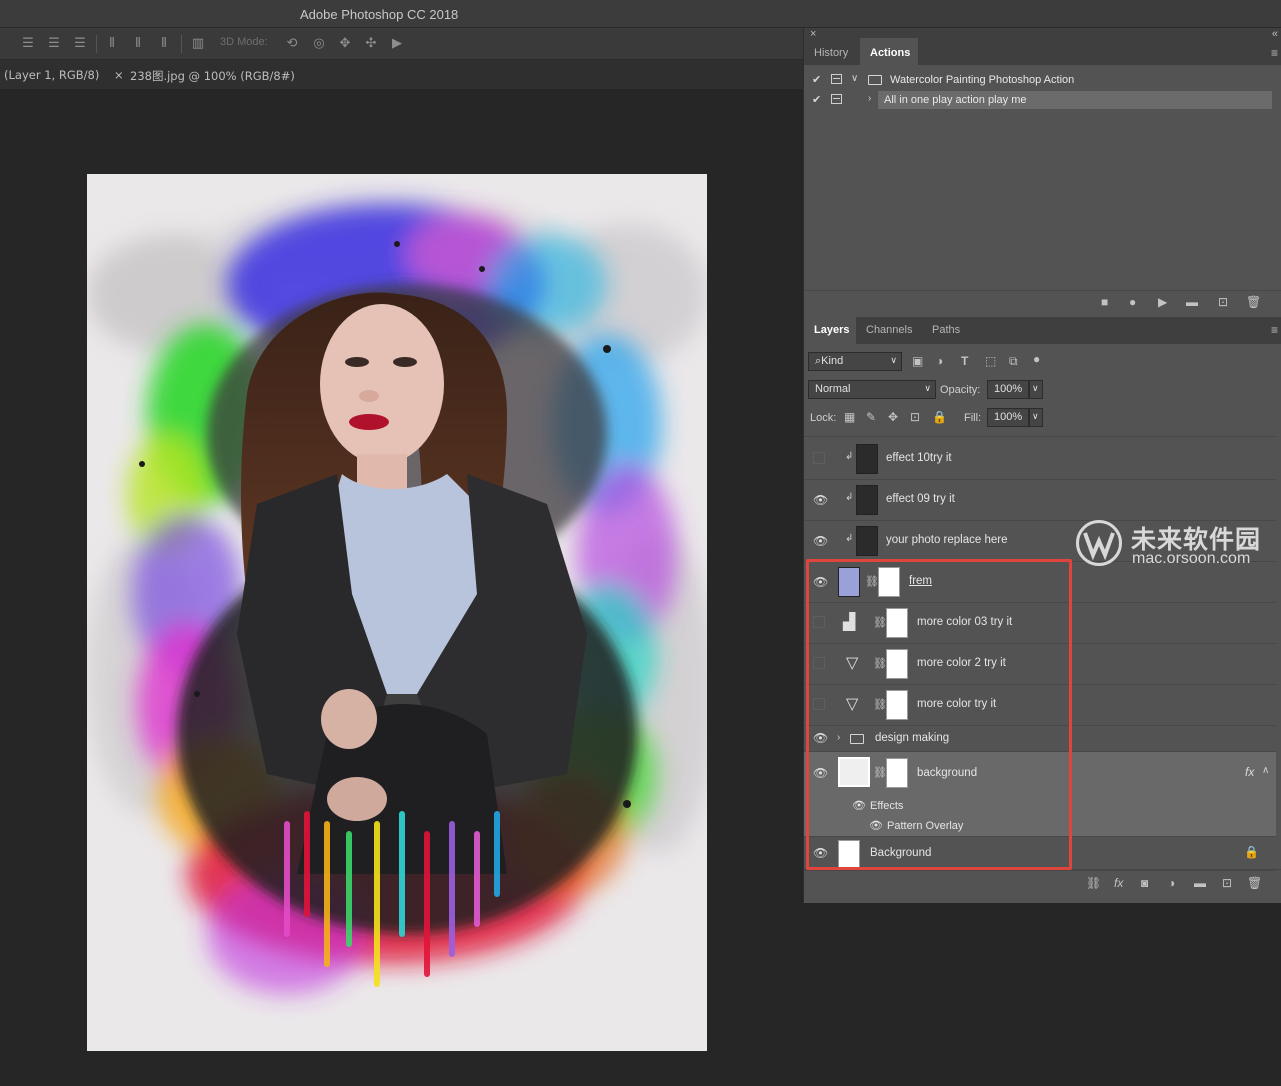  I want to click on fx-badge: fx, so click(1249, 772).